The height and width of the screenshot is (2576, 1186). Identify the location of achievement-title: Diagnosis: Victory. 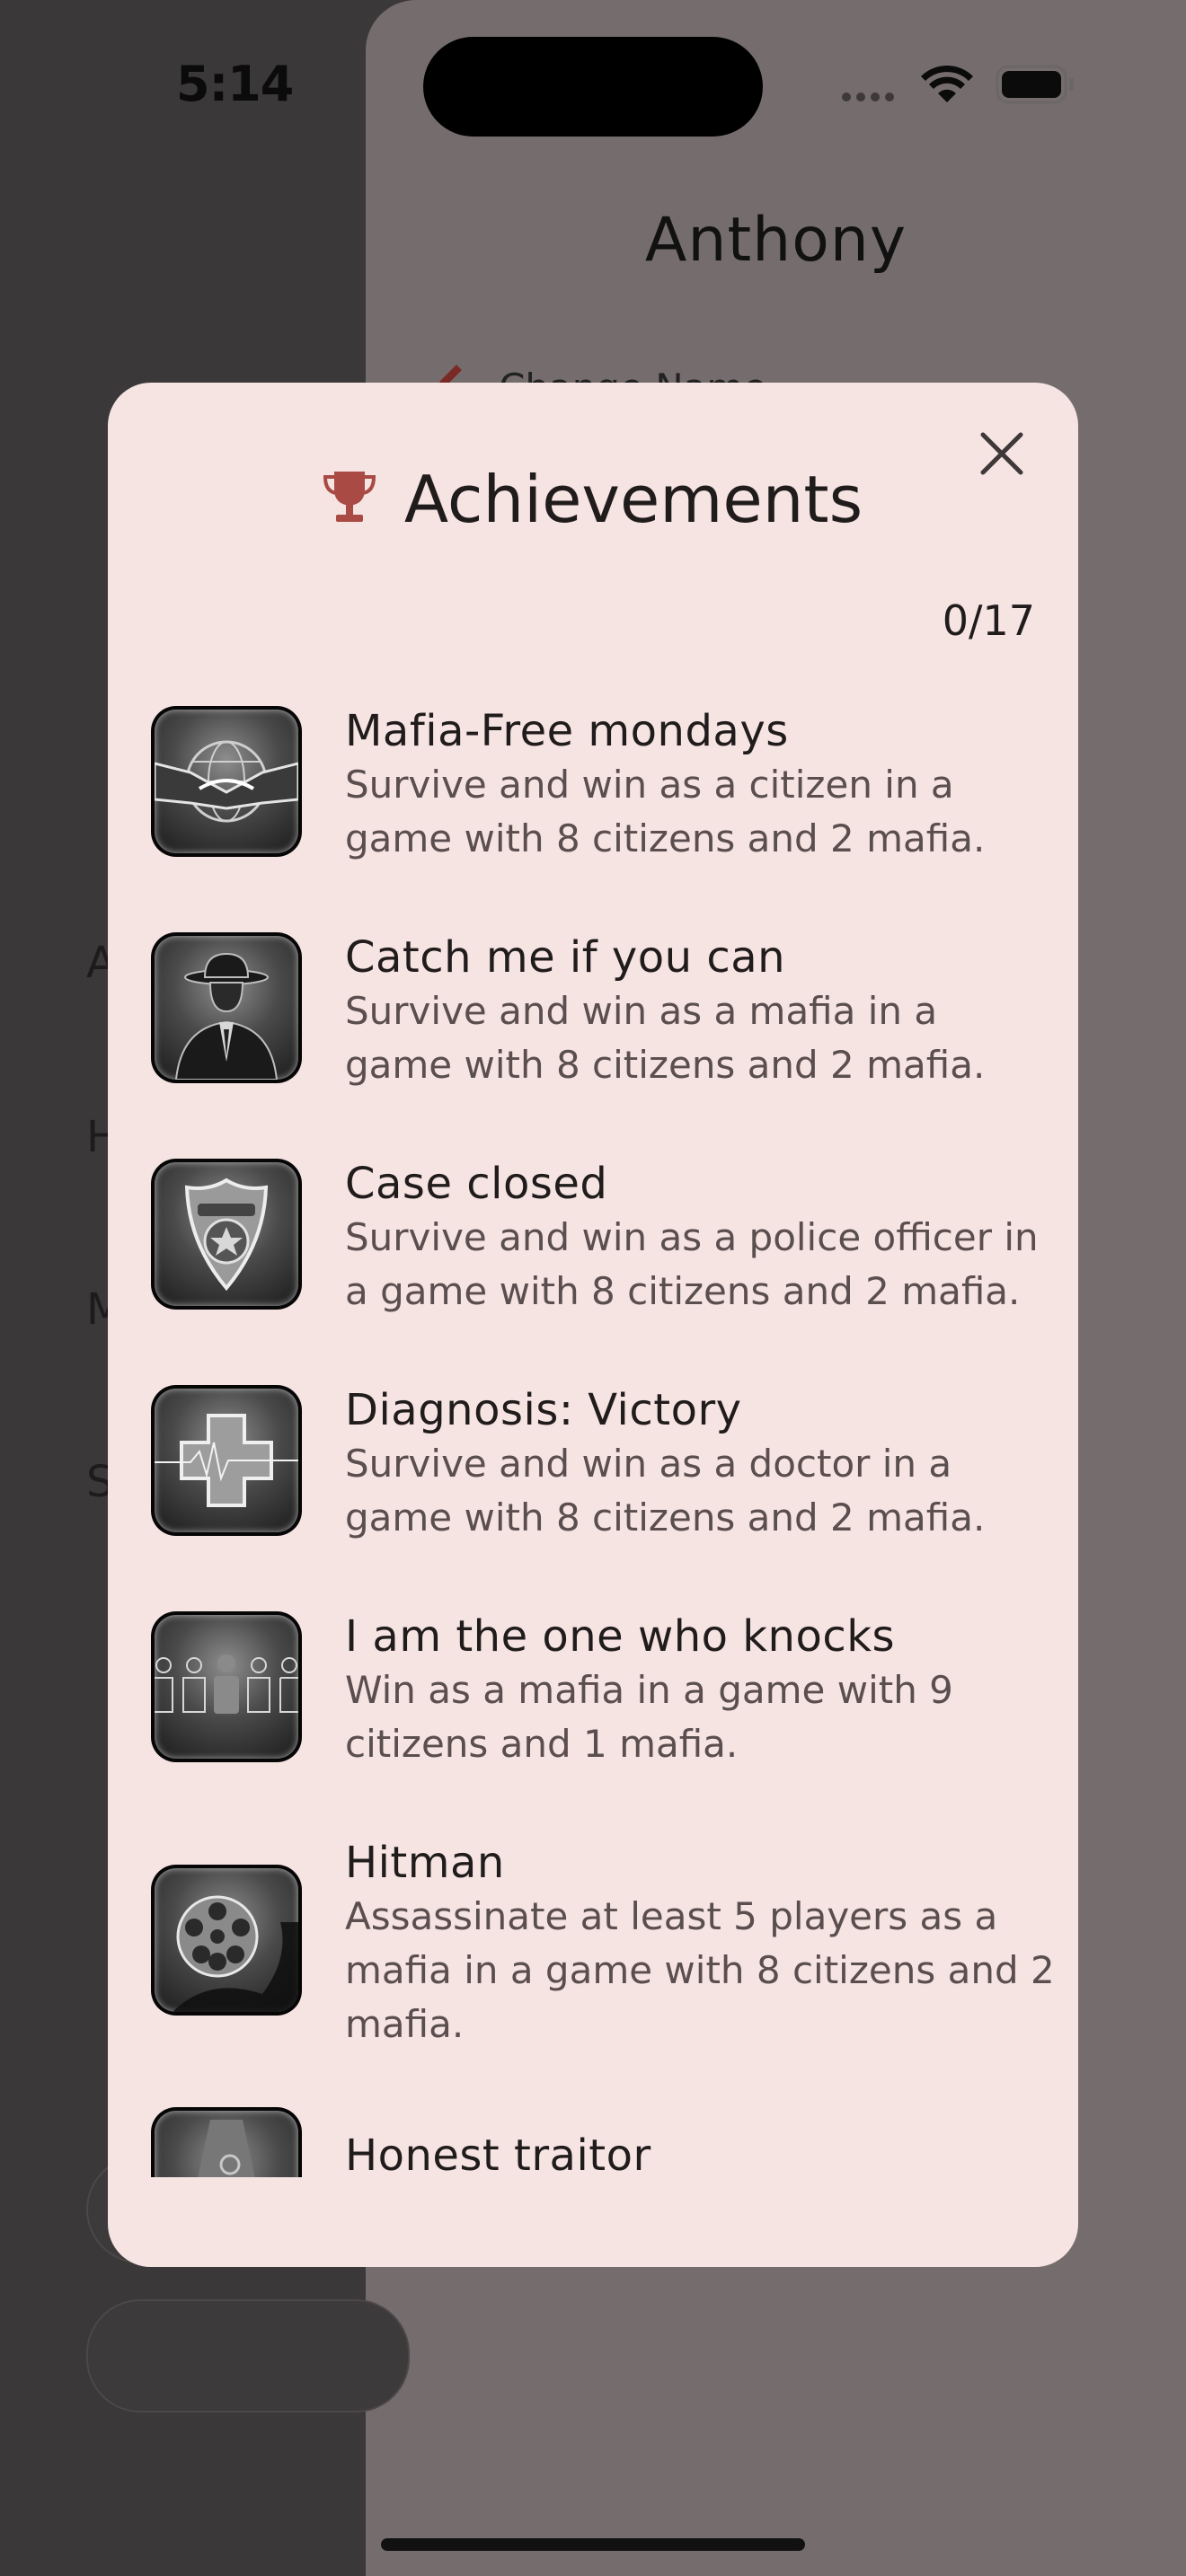
(543, 1410).